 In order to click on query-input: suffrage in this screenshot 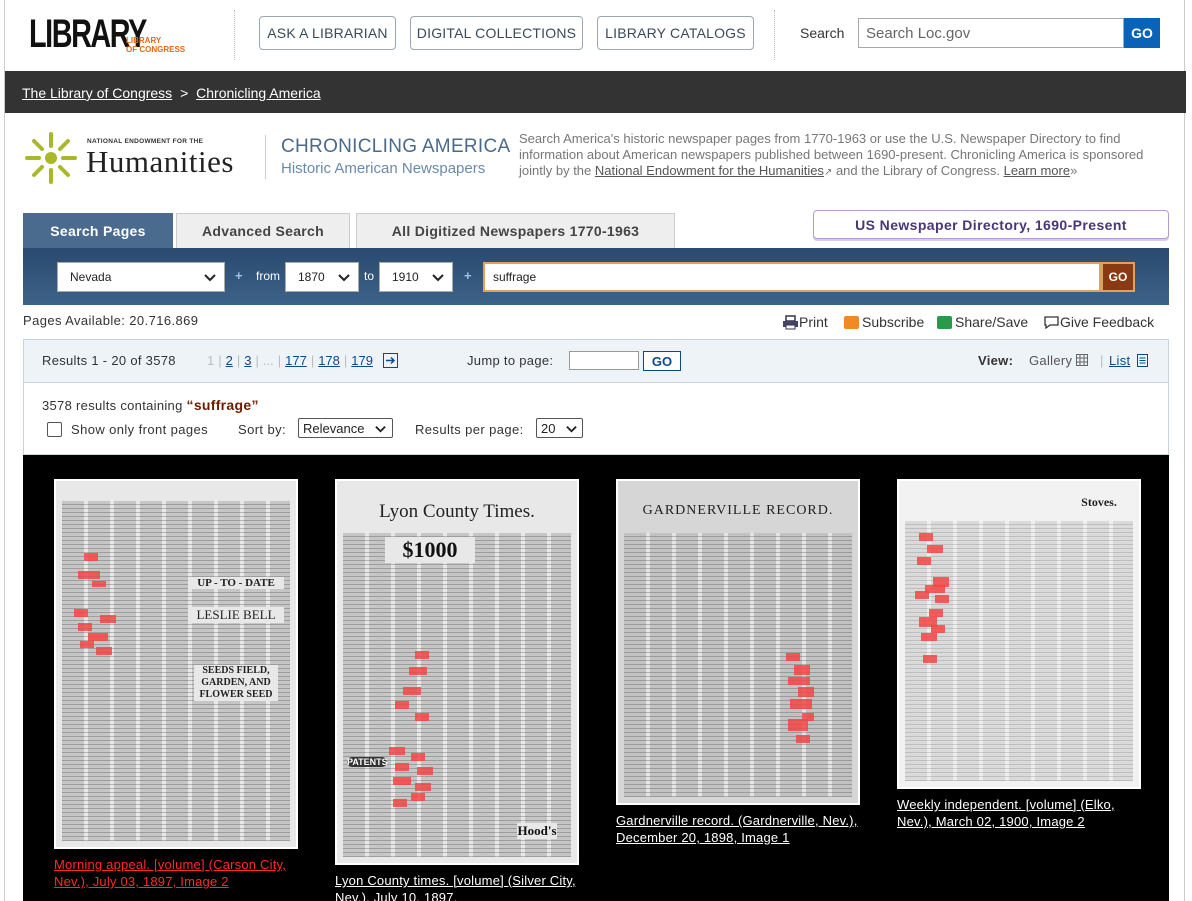, I will do `click(792, 277)`.